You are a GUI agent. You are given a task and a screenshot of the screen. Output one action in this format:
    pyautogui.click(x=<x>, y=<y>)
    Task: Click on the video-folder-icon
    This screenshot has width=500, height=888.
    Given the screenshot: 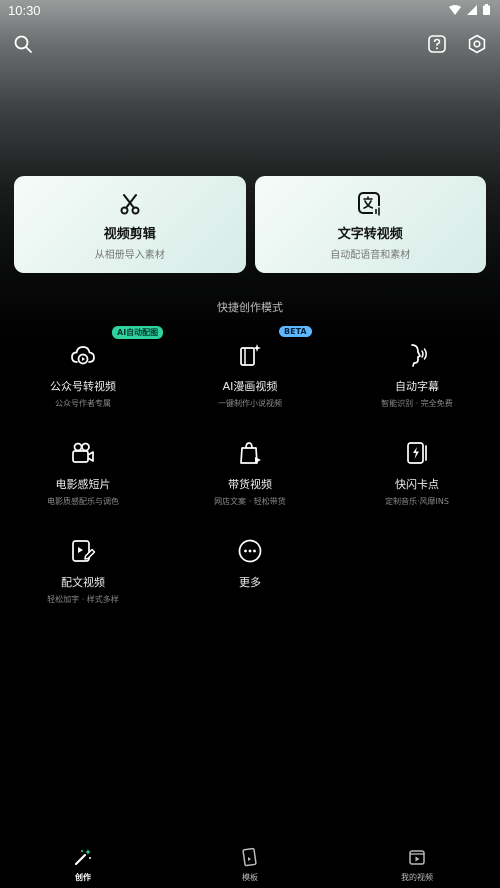 What is the action you would take?
    pyautogui.click(x=417, y=857)
    